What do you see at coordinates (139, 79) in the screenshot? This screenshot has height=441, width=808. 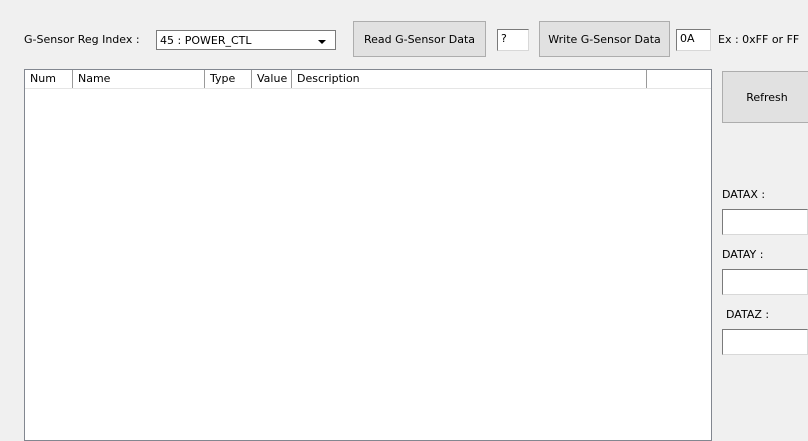 I see `column-header-name: Name` at bounding box center [139, 79].